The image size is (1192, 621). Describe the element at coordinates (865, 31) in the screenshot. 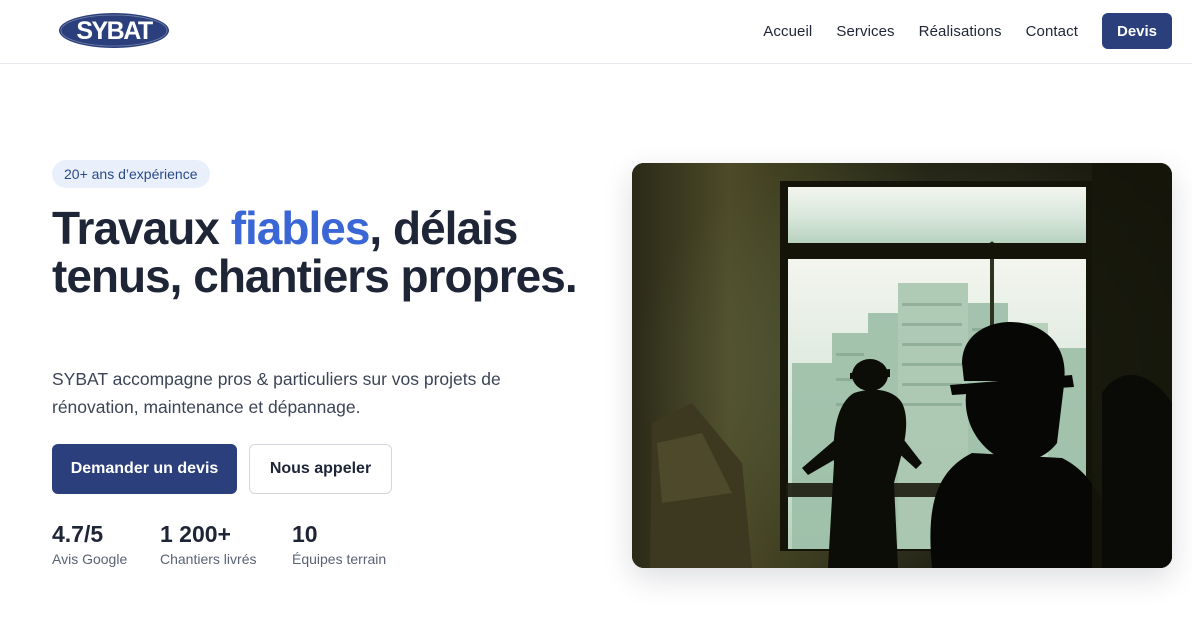

I see `nav-services: Services` at that location.